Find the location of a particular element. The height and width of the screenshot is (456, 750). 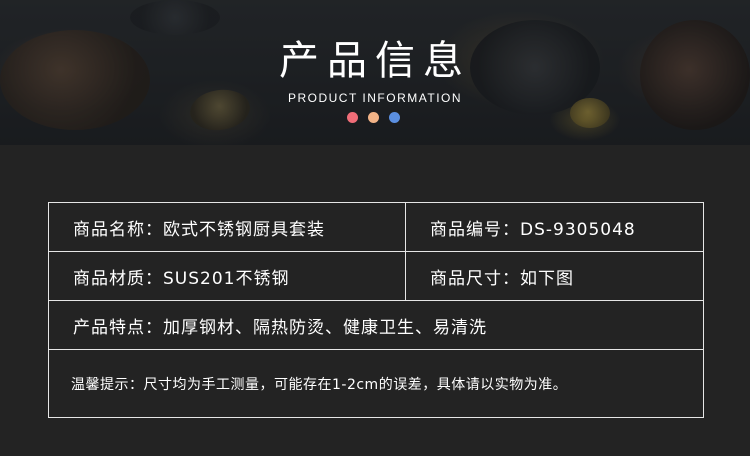

table-row: 温馨提示：尺寸均为手工测量，可能存在1-2cm的误差，具体请以实物为准。 is located at coordinates (376, 383).